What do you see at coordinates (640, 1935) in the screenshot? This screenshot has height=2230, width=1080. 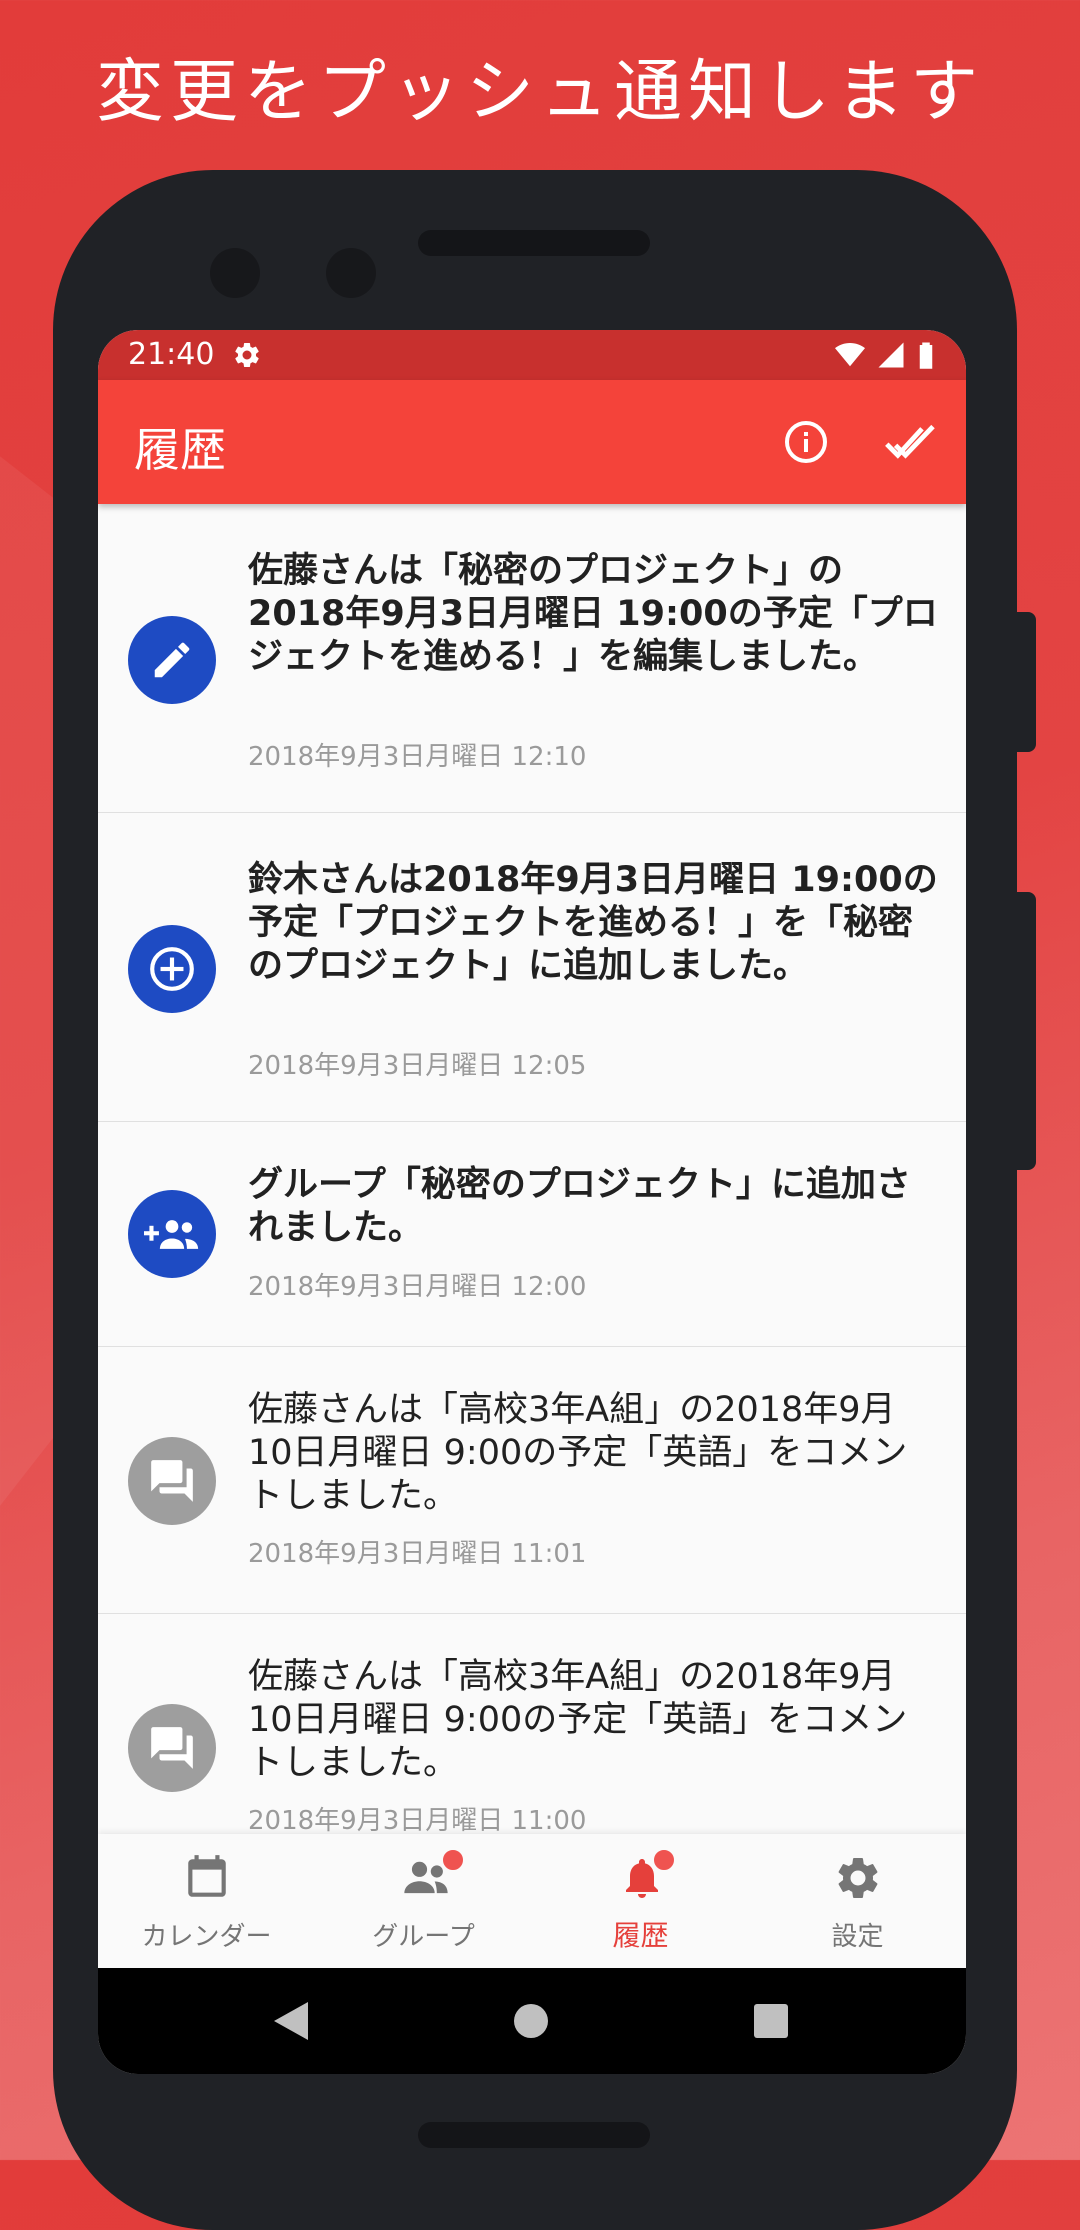 I see `tab-label: 履歴` at bounding box center [640, 1935].